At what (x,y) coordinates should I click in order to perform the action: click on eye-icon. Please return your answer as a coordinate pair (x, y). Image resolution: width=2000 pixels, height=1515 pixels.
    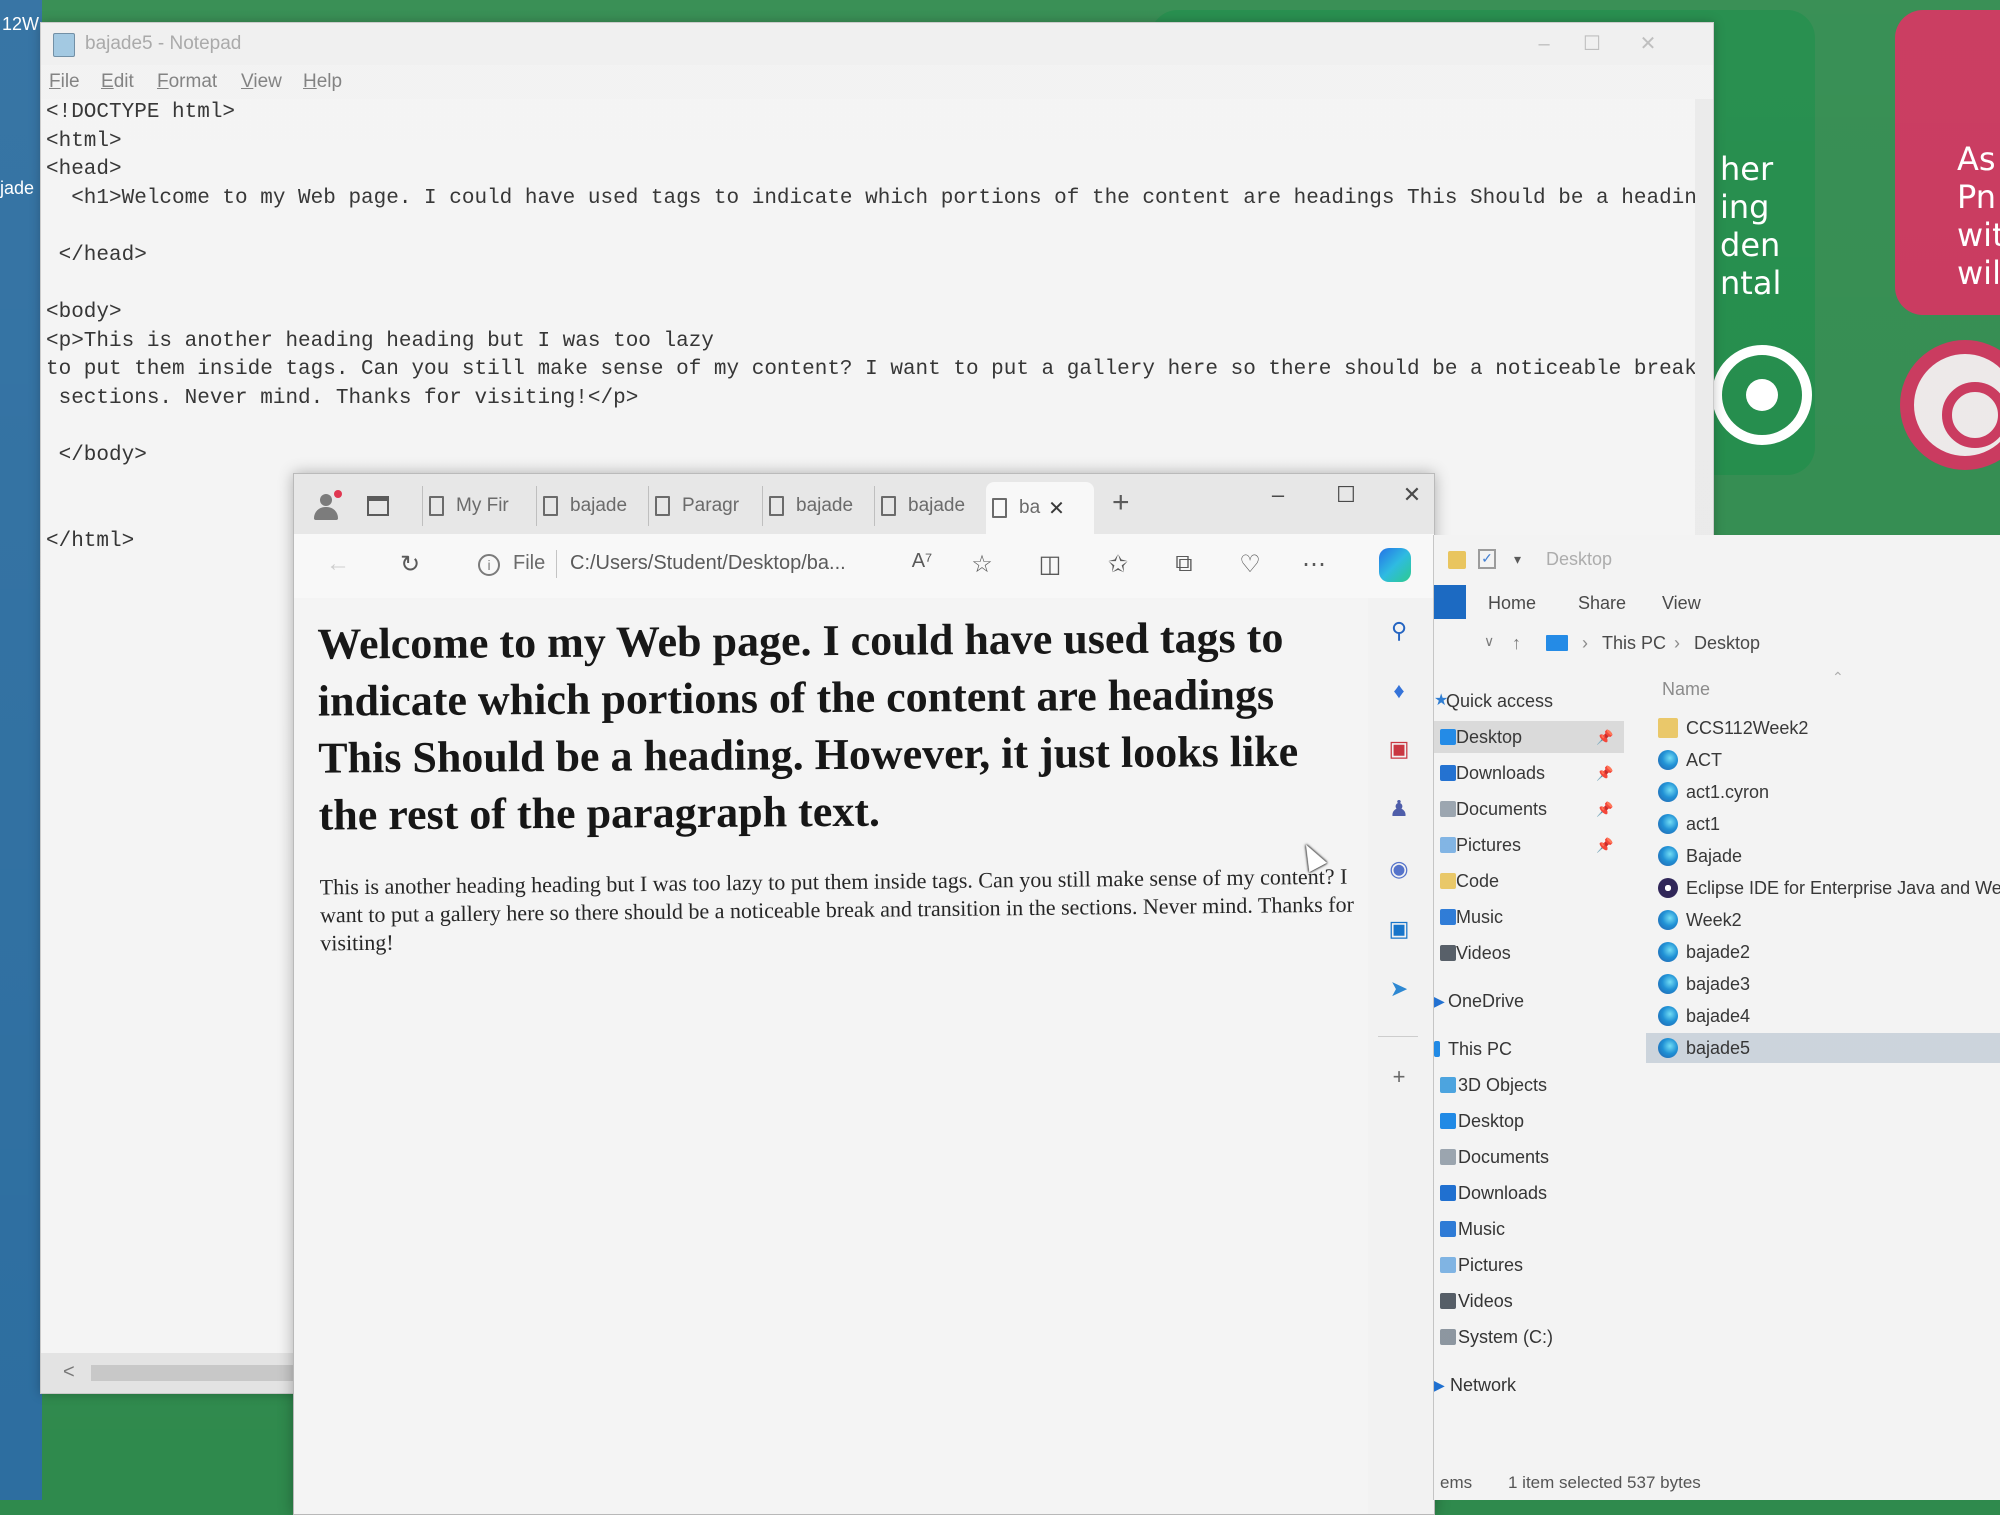
    Looking at the image, I should click on (1762, 395).